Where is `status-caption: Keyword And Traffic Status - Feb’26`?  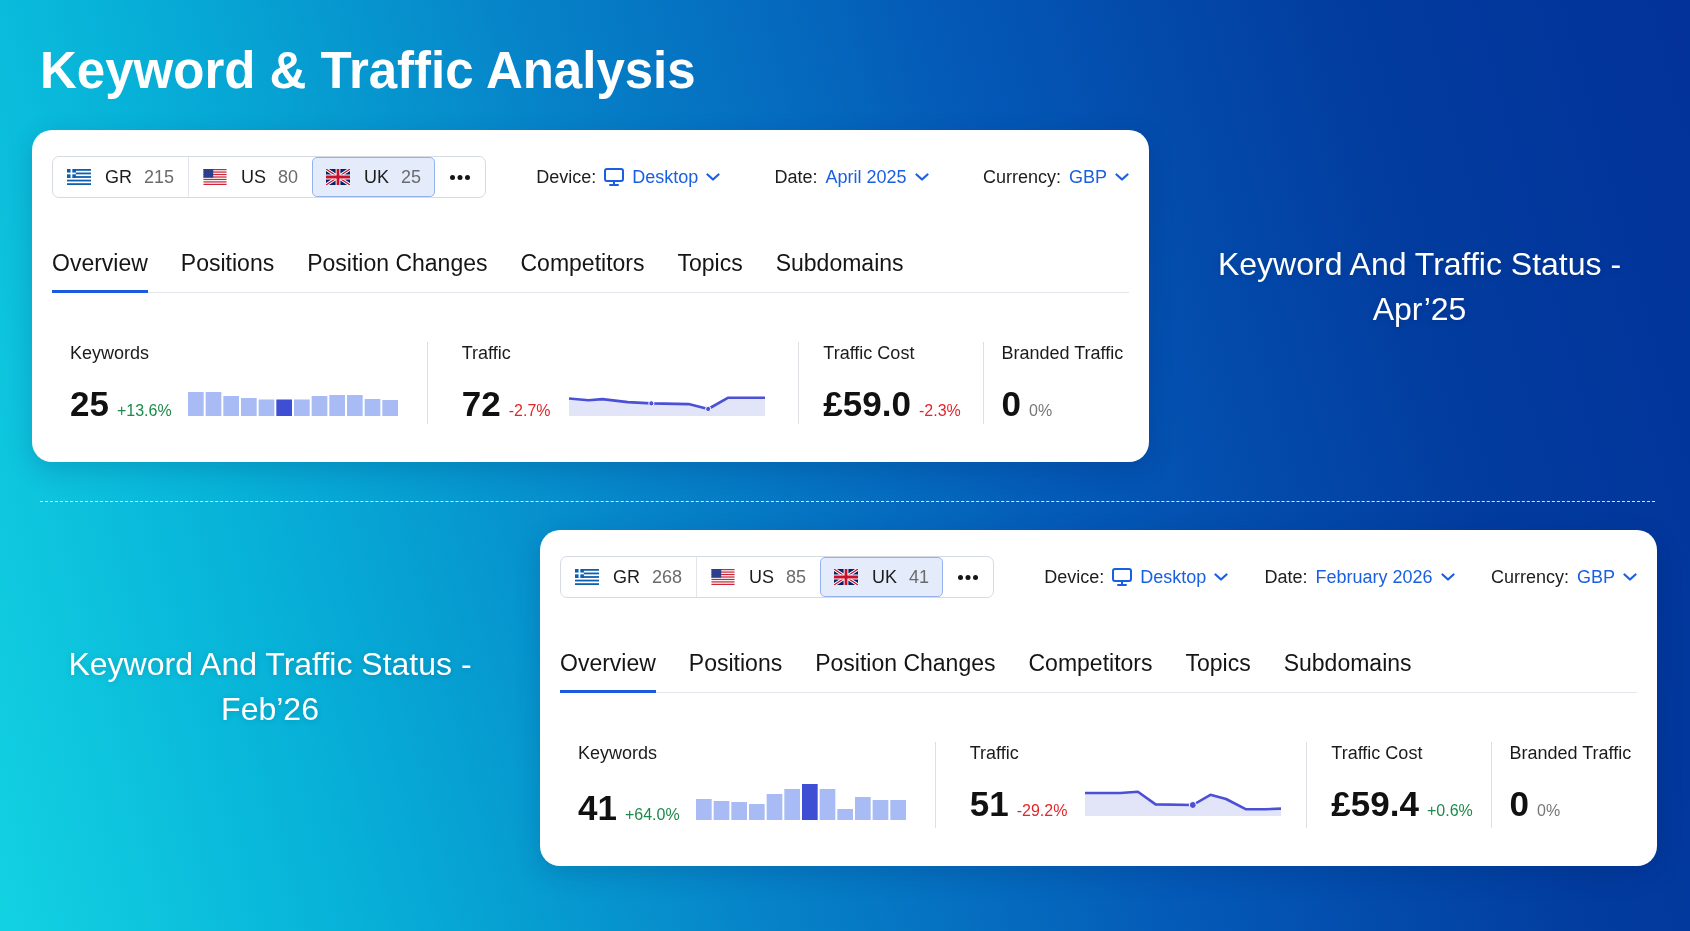
status-caption: Keyword And Traffic Status - Feb’26 is located at coordinates (270, 687).